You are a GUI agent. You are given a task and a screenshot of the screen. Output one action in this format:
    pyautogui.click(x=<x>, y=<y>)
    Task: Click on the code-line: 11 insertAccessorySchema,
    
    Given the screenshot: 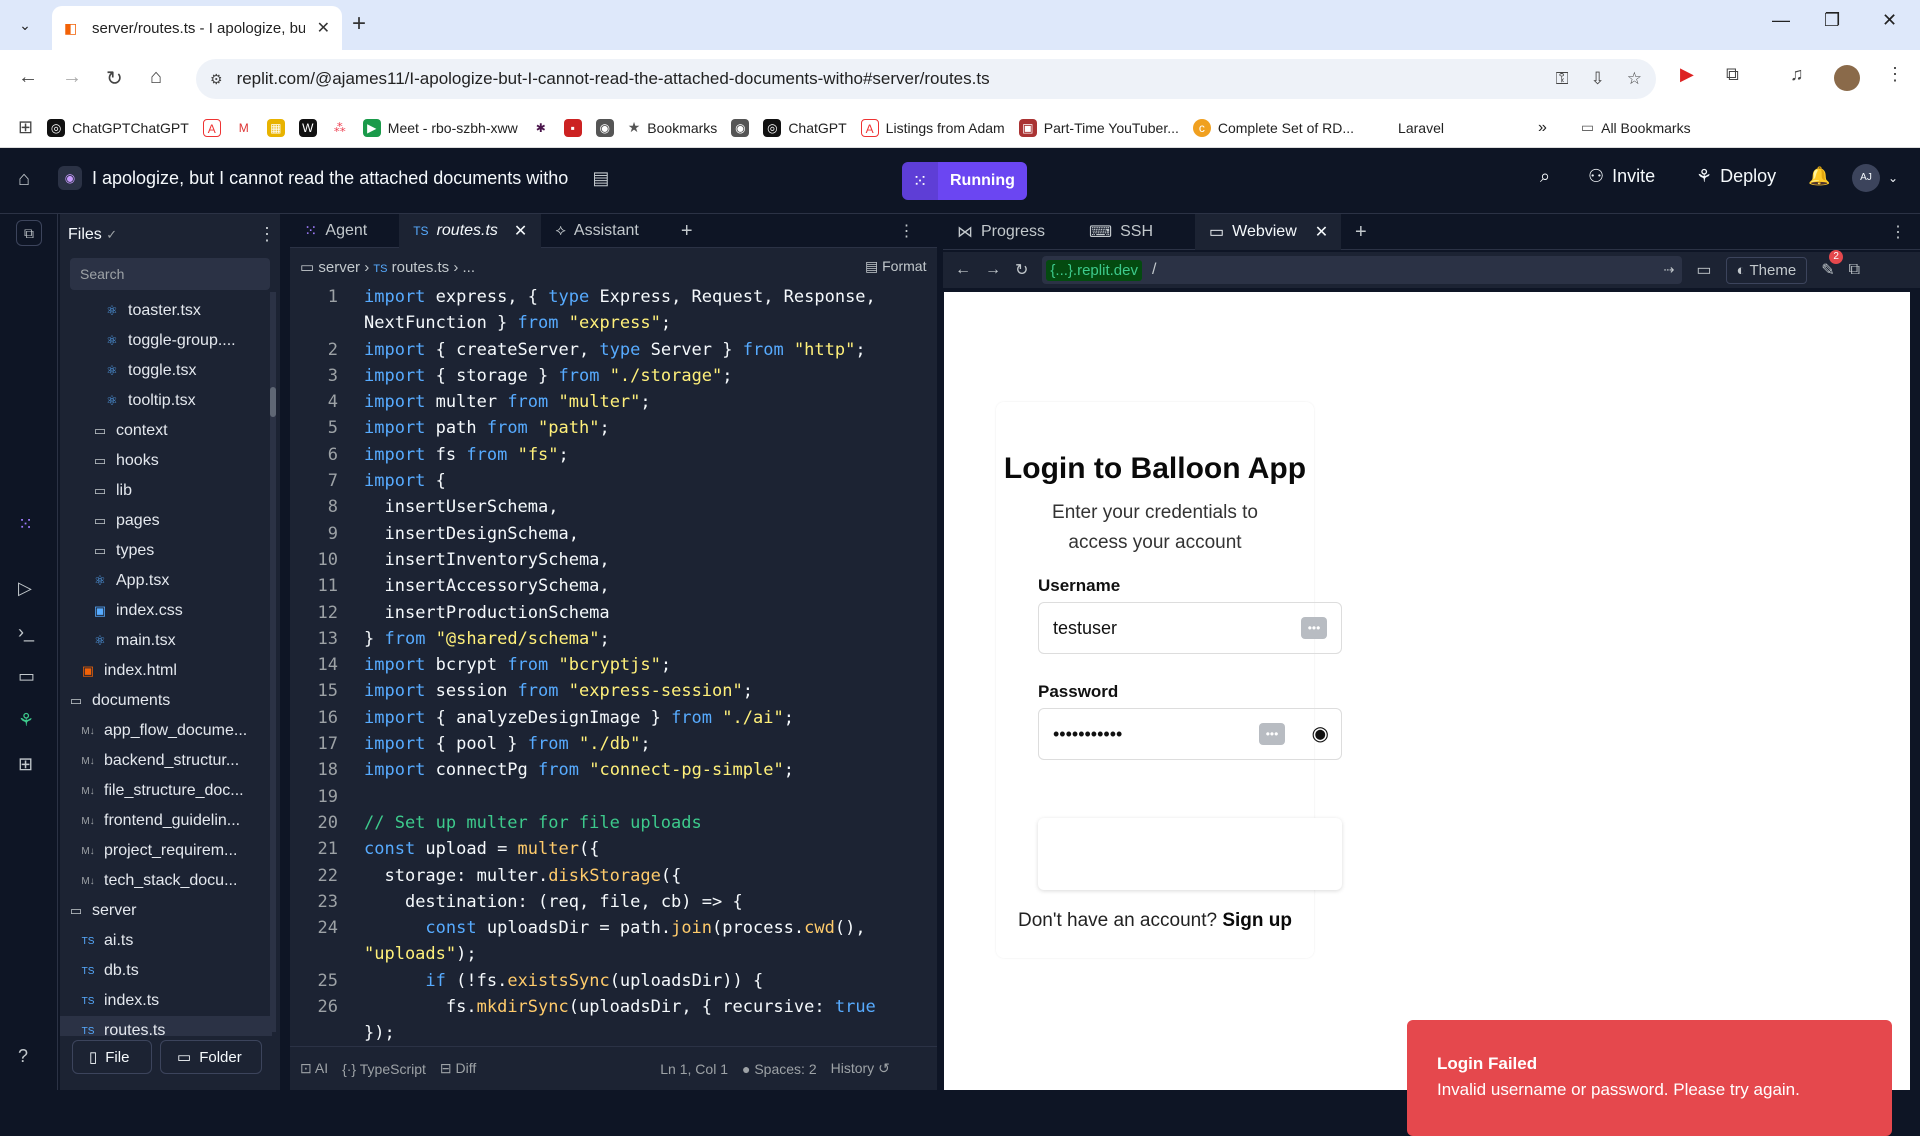 What is the action you would take?
    pyautogui.click(x=607, y=586)
    